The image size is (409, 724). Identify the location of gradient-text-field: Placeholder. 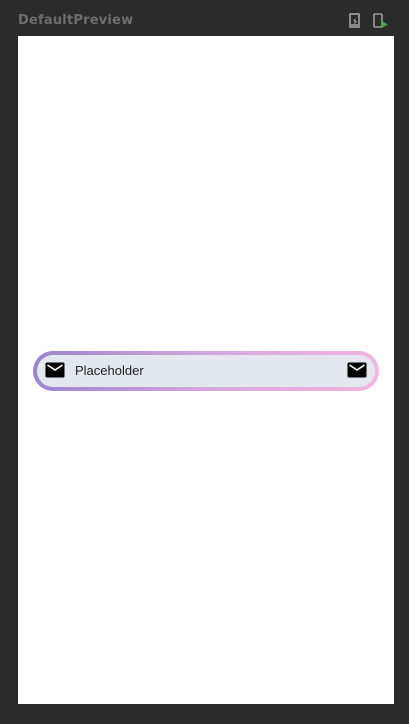
(206, 371).